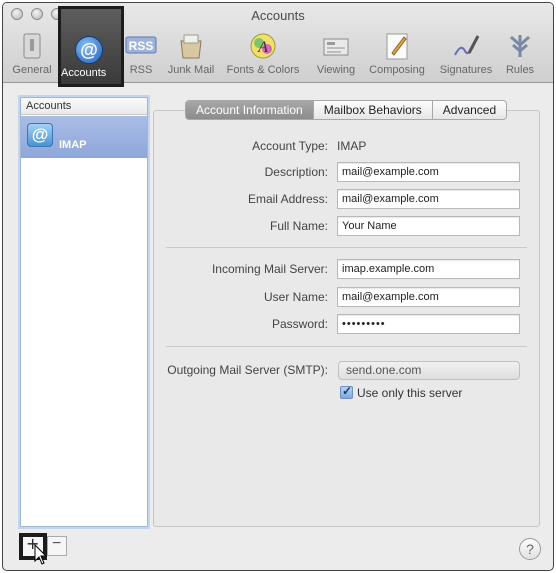 This screenshot has width=556, height=573. Describe the element at coordinates (428, 297) in the screenshot. I see `user-name-field: mail@example.com` at that location.